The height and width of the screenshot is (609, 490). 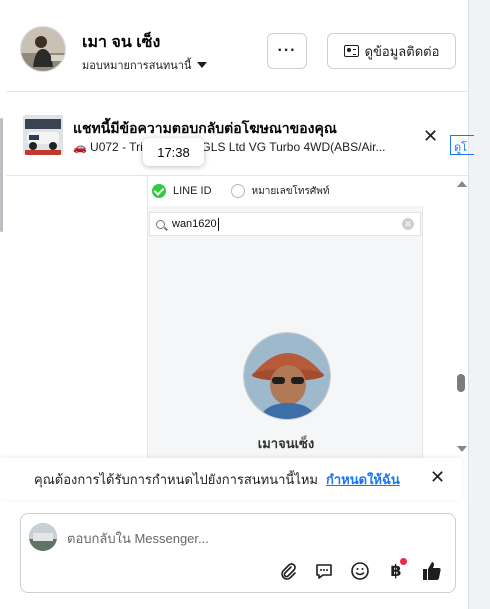 I want to click on clear-icon: ✕, so click(x=408, y=224).